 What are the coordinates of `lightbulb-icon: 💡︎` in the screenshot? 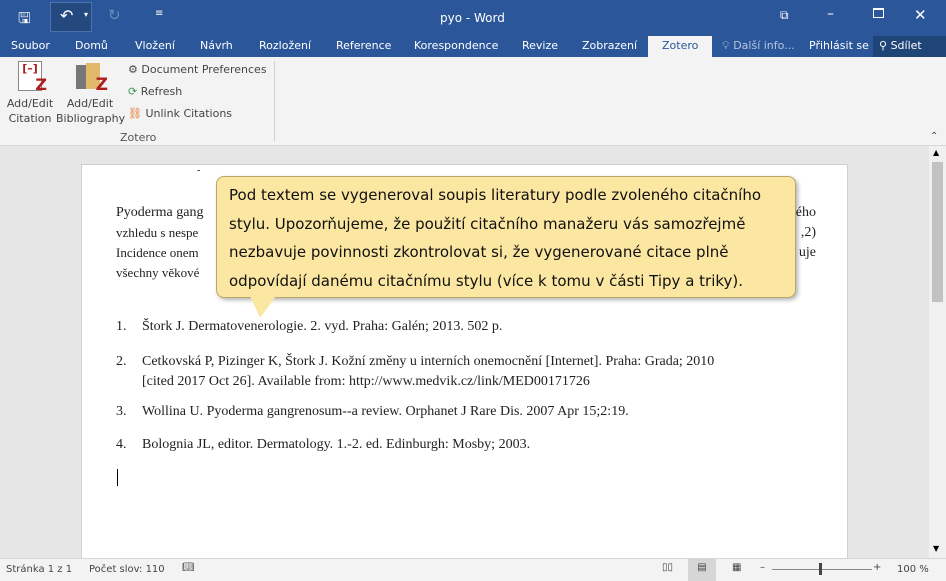 It's located at (726, 45).